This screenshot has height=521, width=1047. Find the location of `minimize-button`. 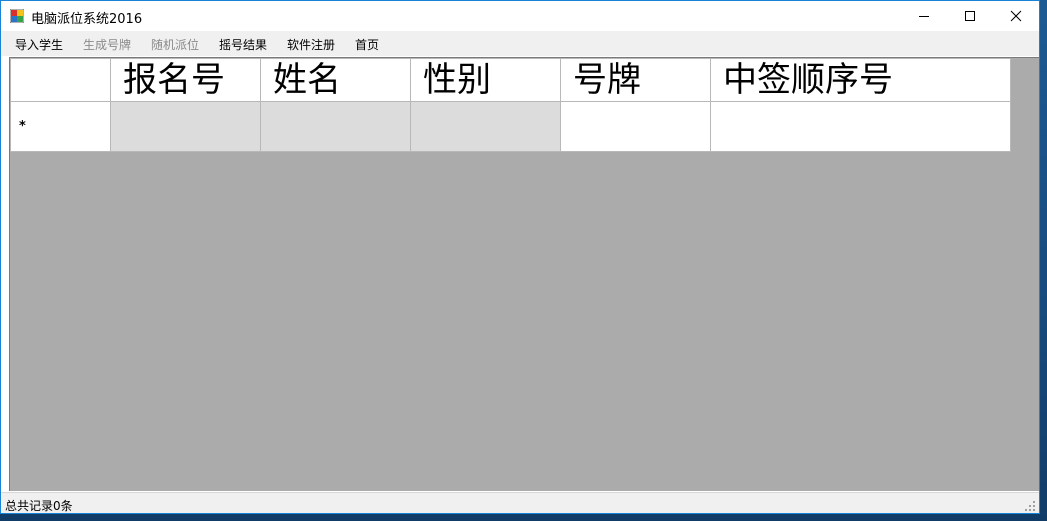

minimize-button is located at coordinates (924, 16).